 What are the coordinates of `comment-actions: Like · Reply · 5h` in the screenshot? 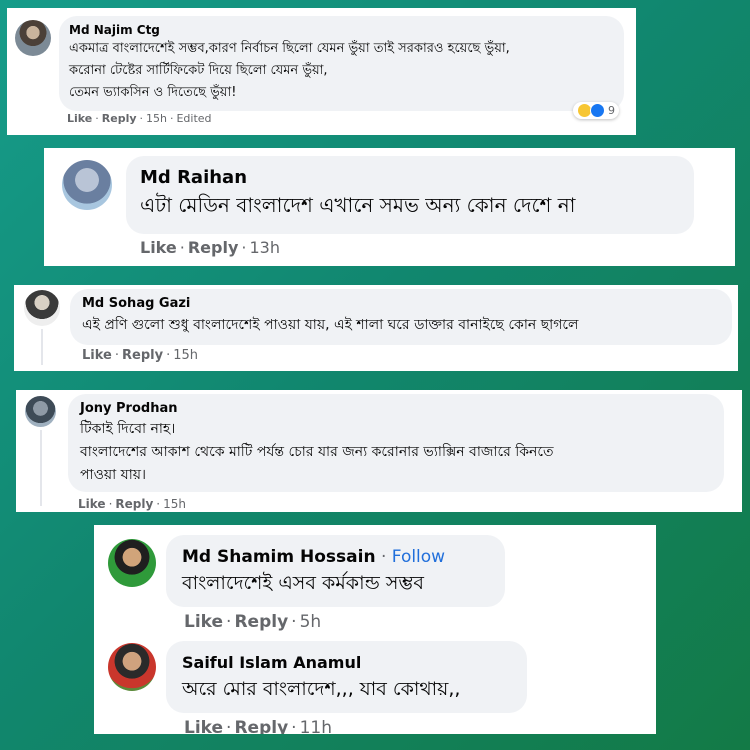 It's located at (253, 622).